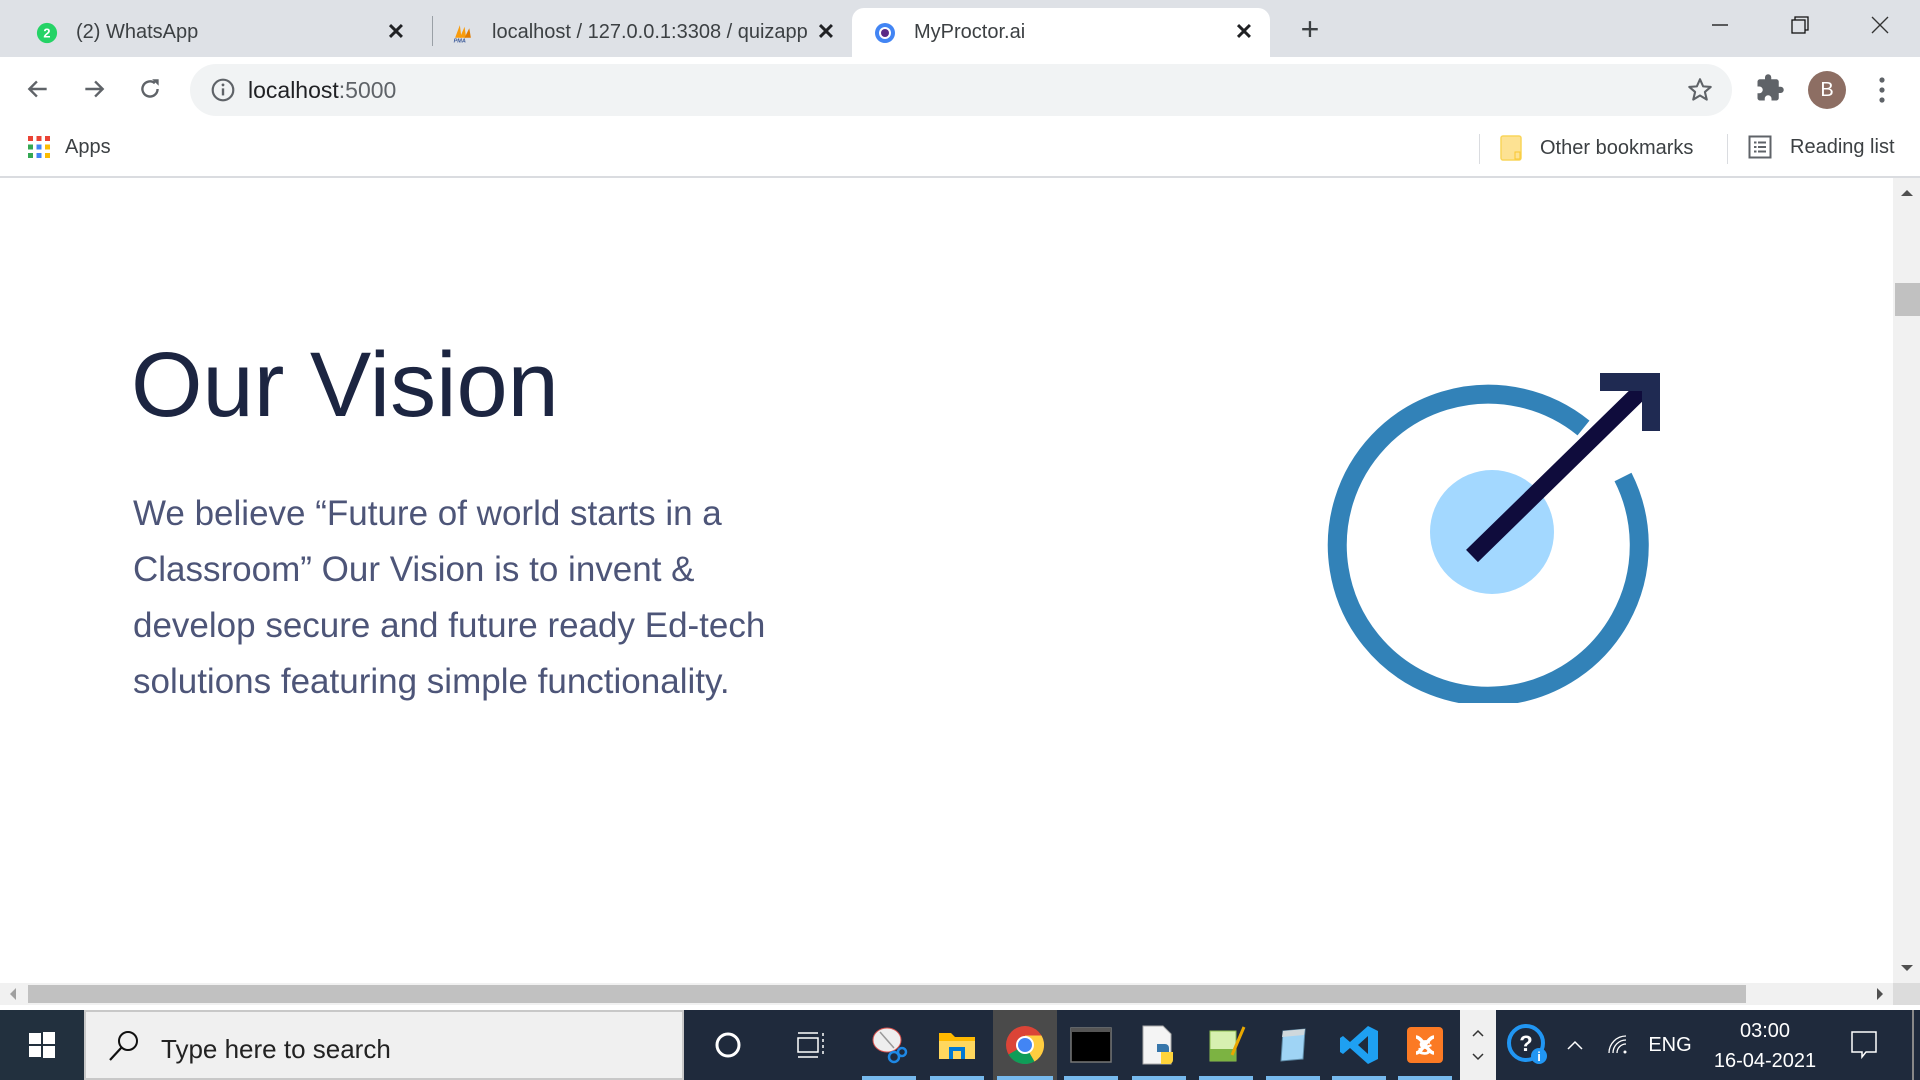  I want to click on reload-button, so click(150, 89).